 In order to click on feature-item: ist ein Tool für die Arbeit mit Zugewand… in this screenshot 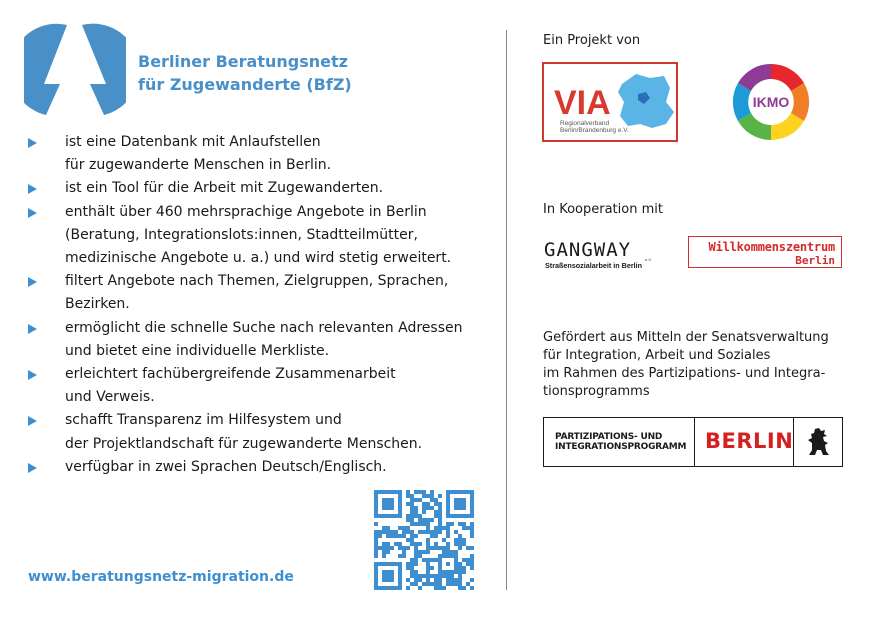, I will do `click(253, 188)`.